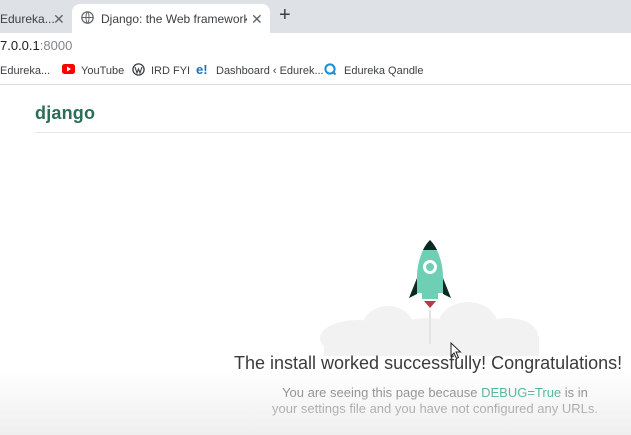 The height and width of the screenshot is (435, 631). Describe the element at coordinates (330, 69) in the screenshot. I see `qandle-q-icon` at that location.